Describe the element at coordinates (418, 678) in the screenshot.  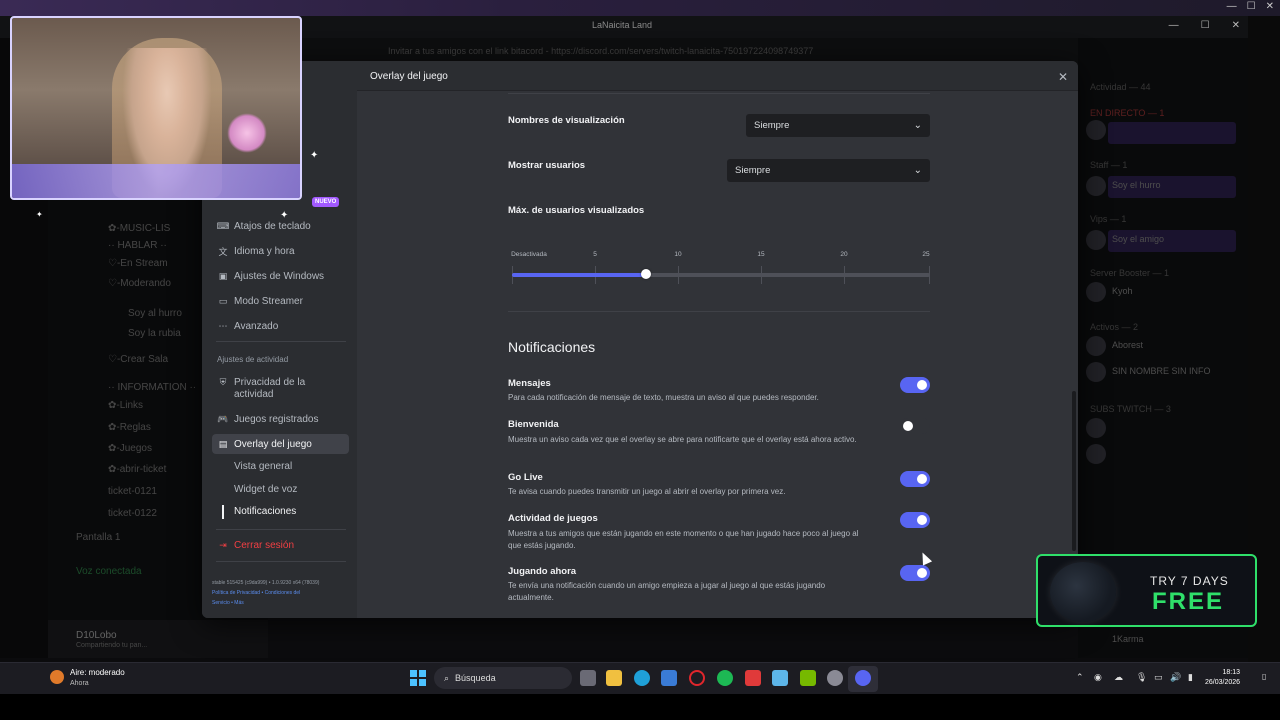
I see `start-button` at that location.